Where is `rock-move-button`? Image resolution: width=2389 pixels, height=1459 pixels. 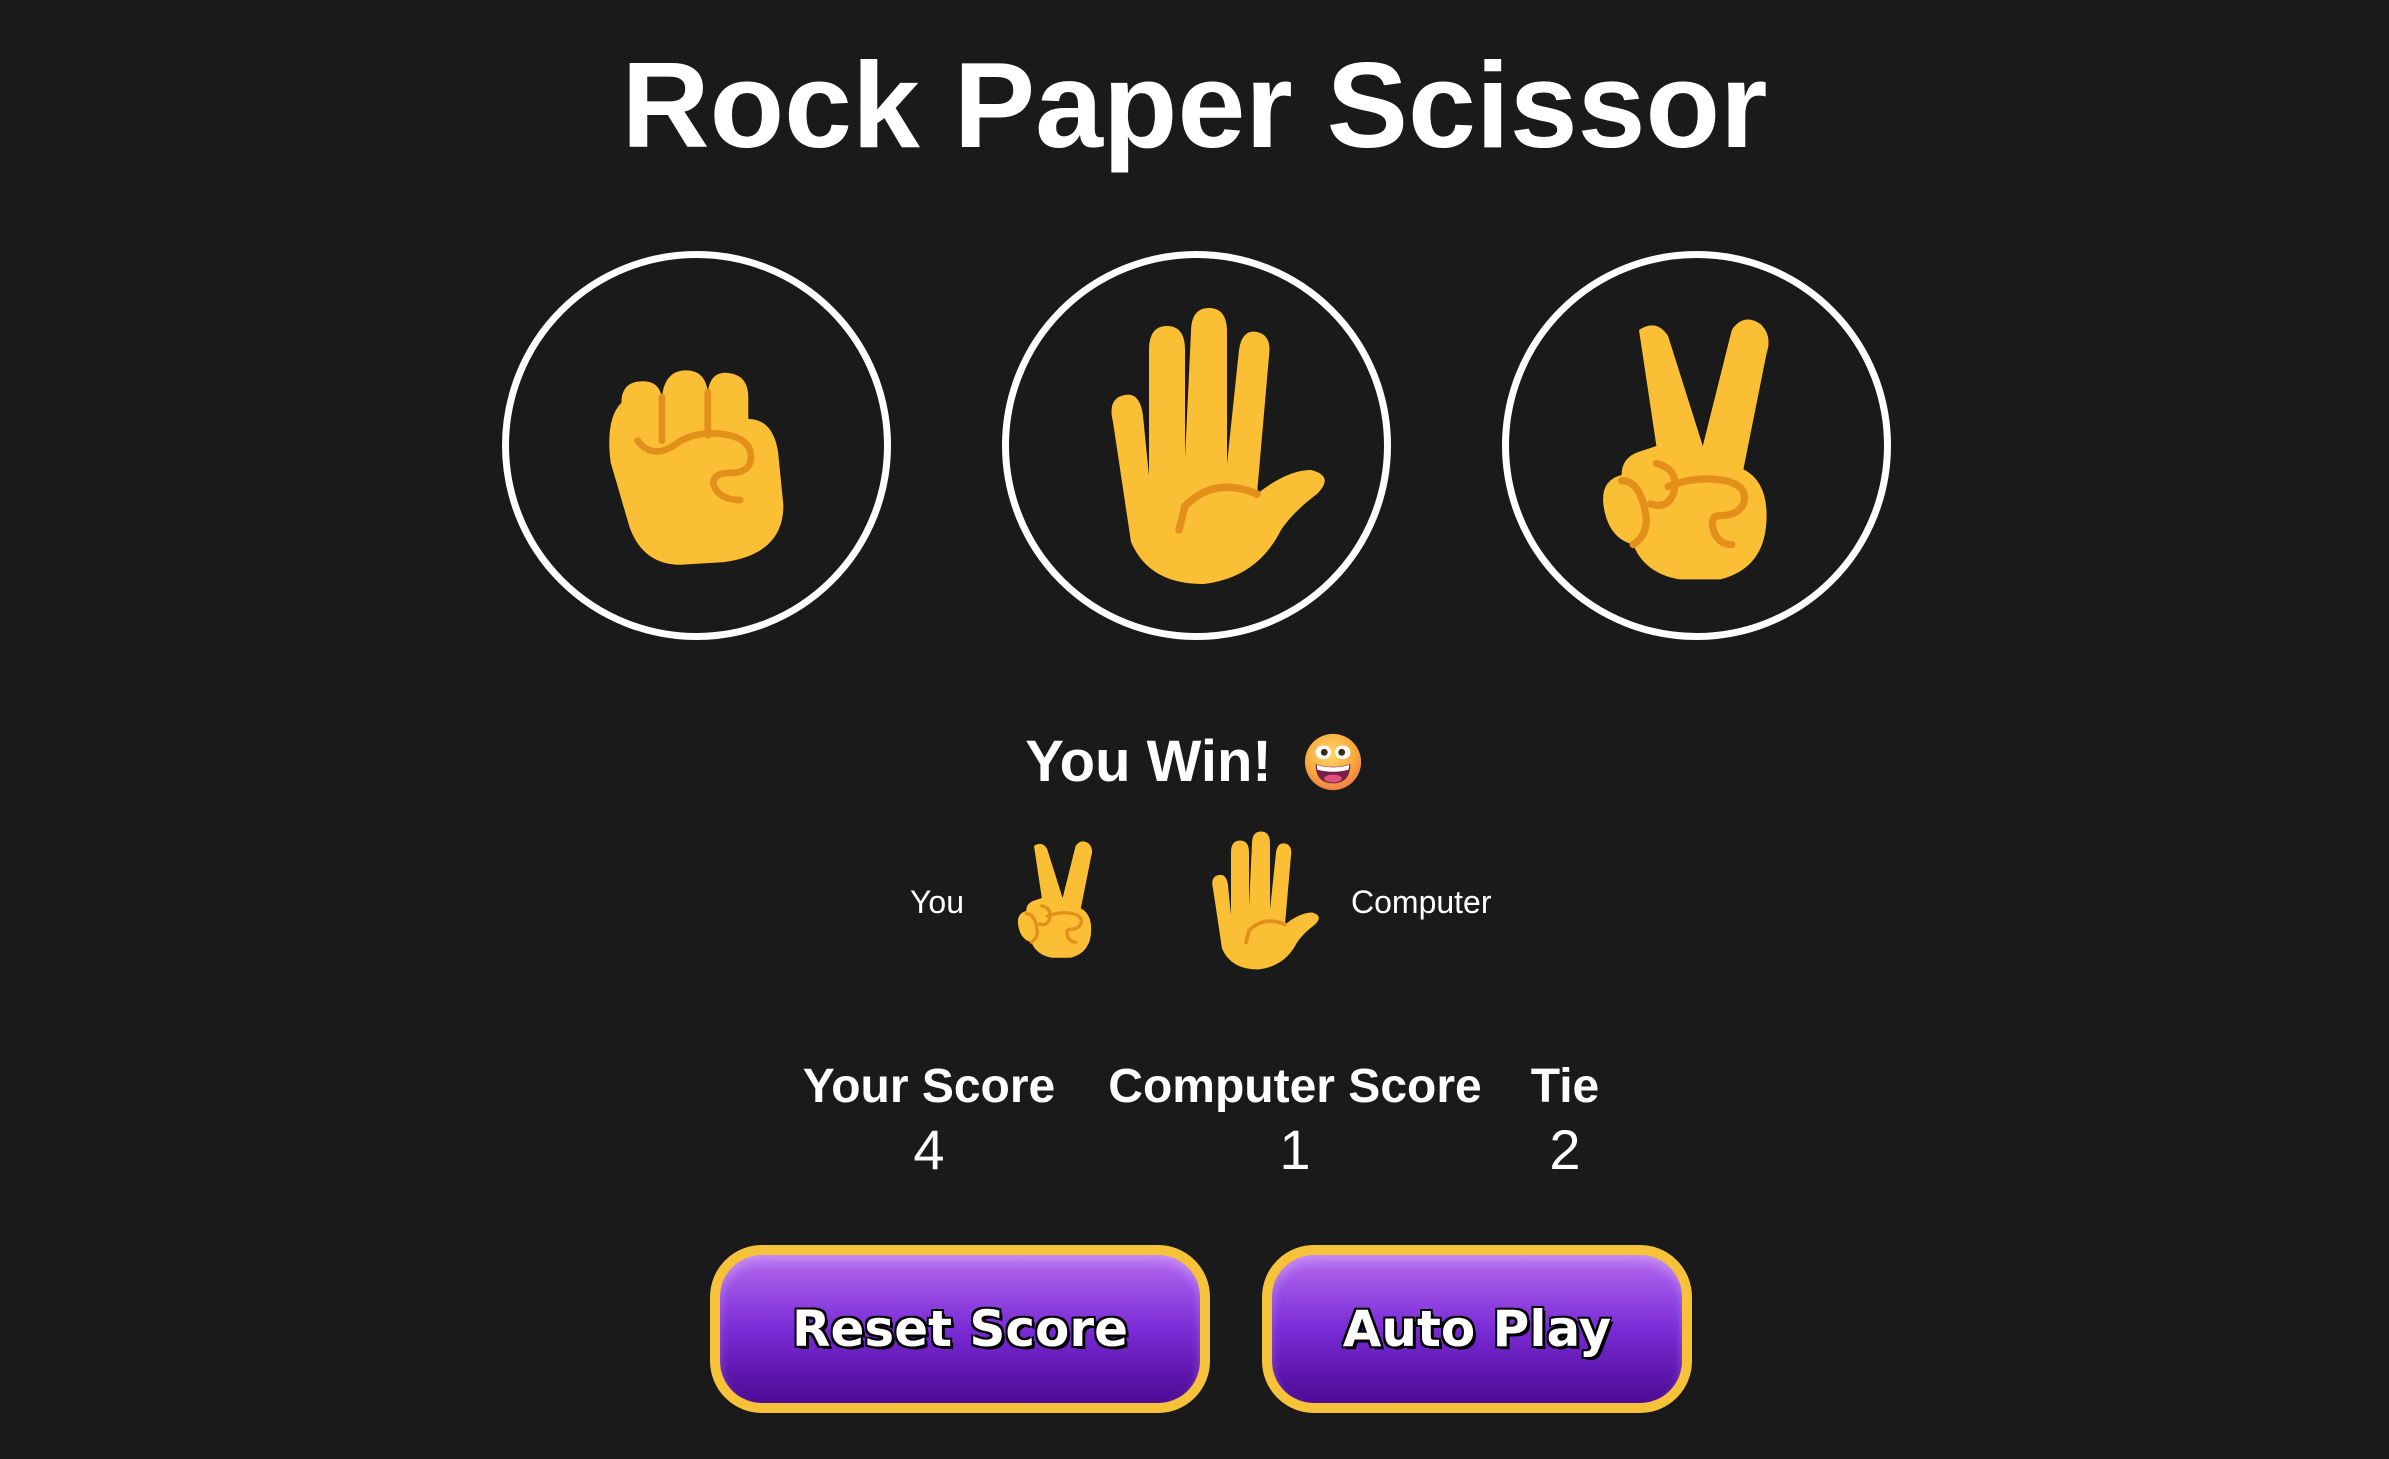 rock-move-button is located at coordinates (696, 445).